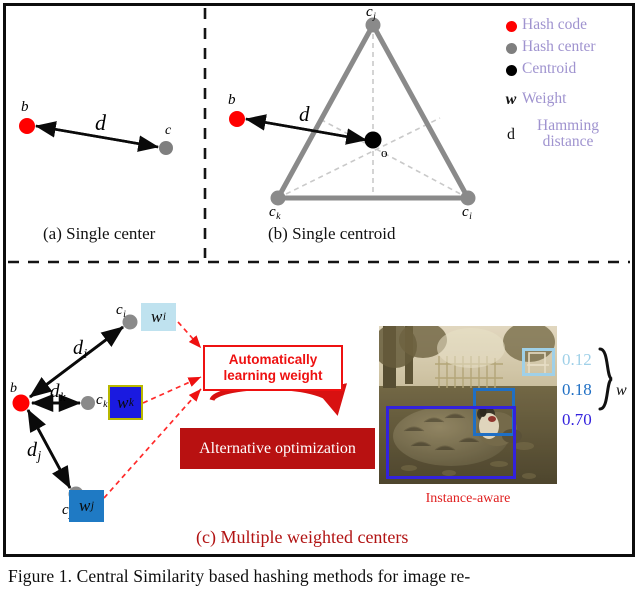  What do you see at coordinates (125, 402) in the screenshot?
I see `weight-chip-k: wk` at bounding box center [125, 402].